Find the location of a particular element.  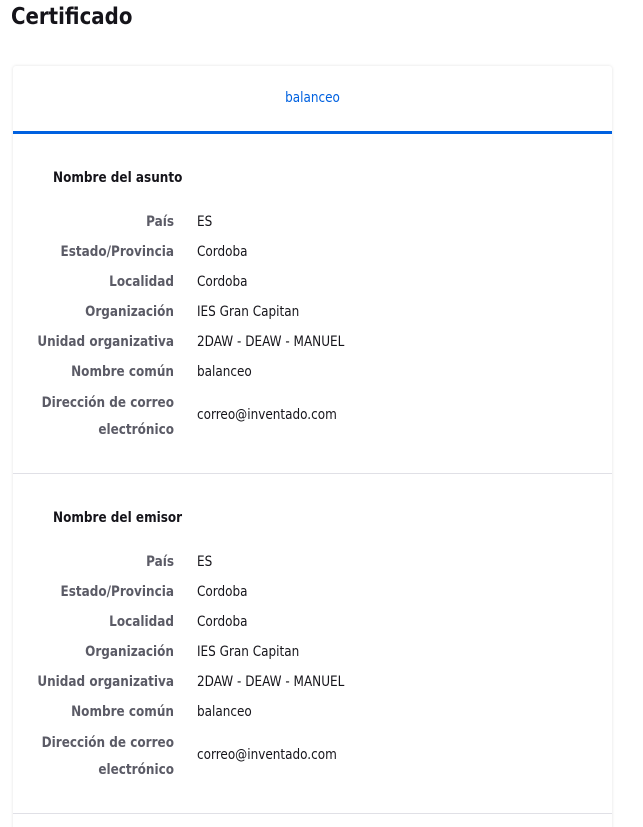

section-heading: Nombre del emisor is located at coordinates (118, 518).